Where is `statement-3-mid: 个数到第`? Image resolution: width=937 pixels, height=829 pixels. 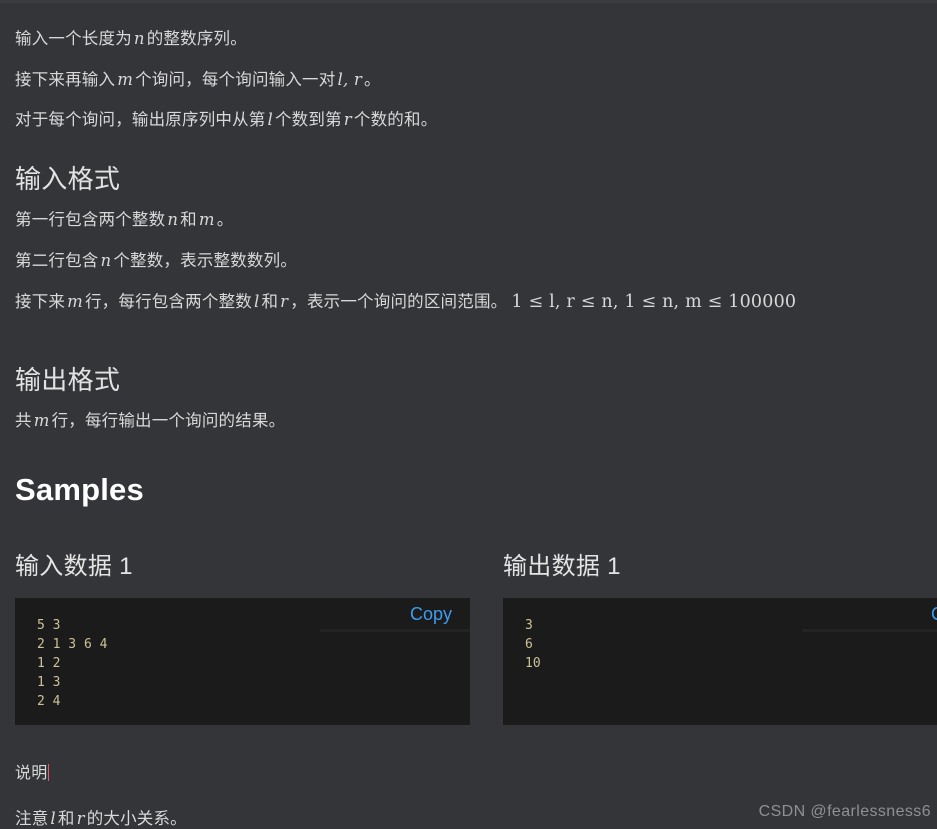
statement-3-mid: 个数到第 is located at coordinates (308, 120).